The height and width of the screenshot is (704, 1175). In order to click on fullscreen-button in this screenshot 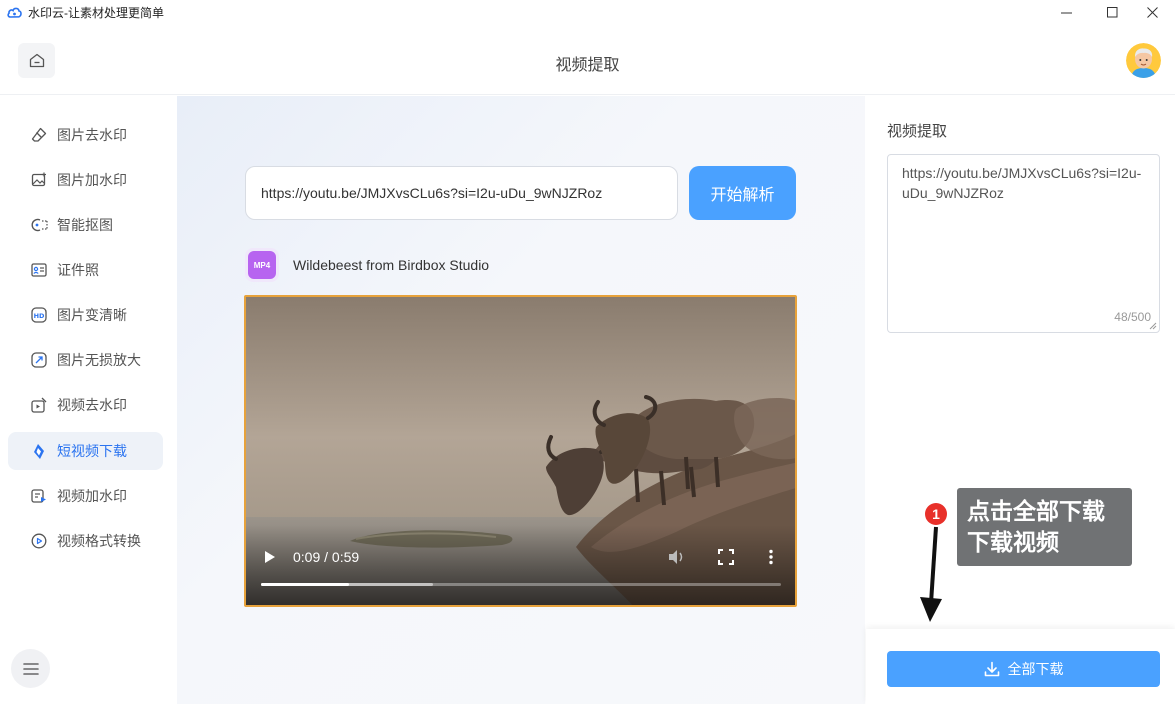, I will do `click(726, 557)`.